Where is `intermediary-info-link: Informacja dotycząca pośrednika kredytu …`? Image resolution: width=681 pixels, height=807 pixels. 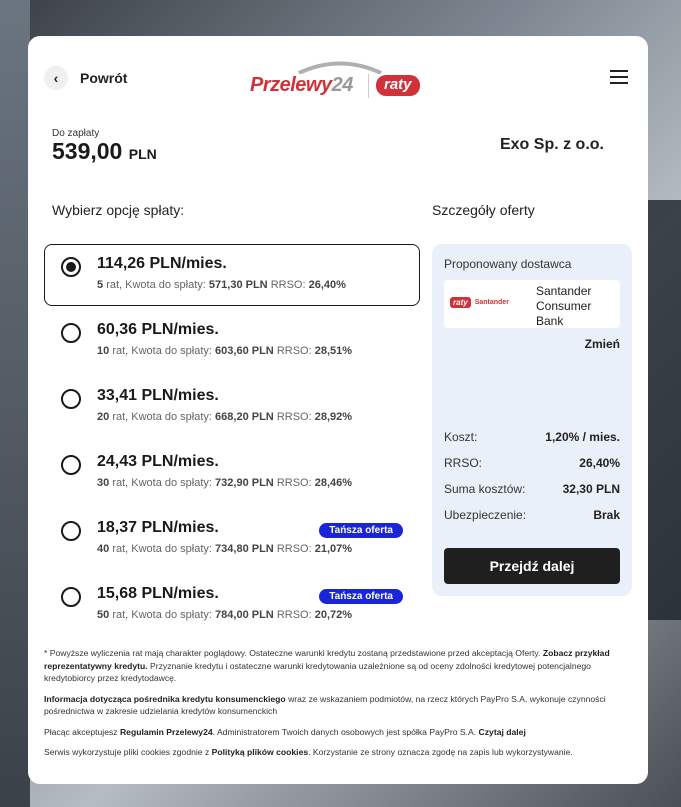 intermediary-info-link: Informacja dotycząca pośrednika kredytu … is located at coordinates (165, 699).